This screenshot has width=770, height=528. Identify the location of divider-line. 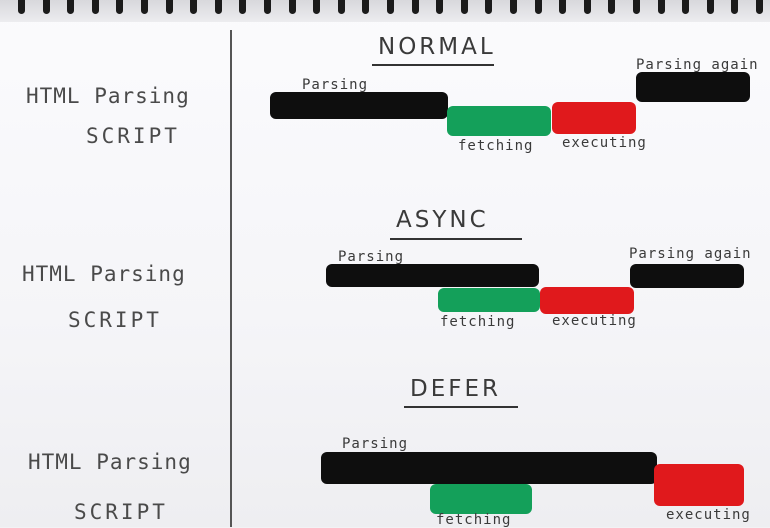
(231, 278).